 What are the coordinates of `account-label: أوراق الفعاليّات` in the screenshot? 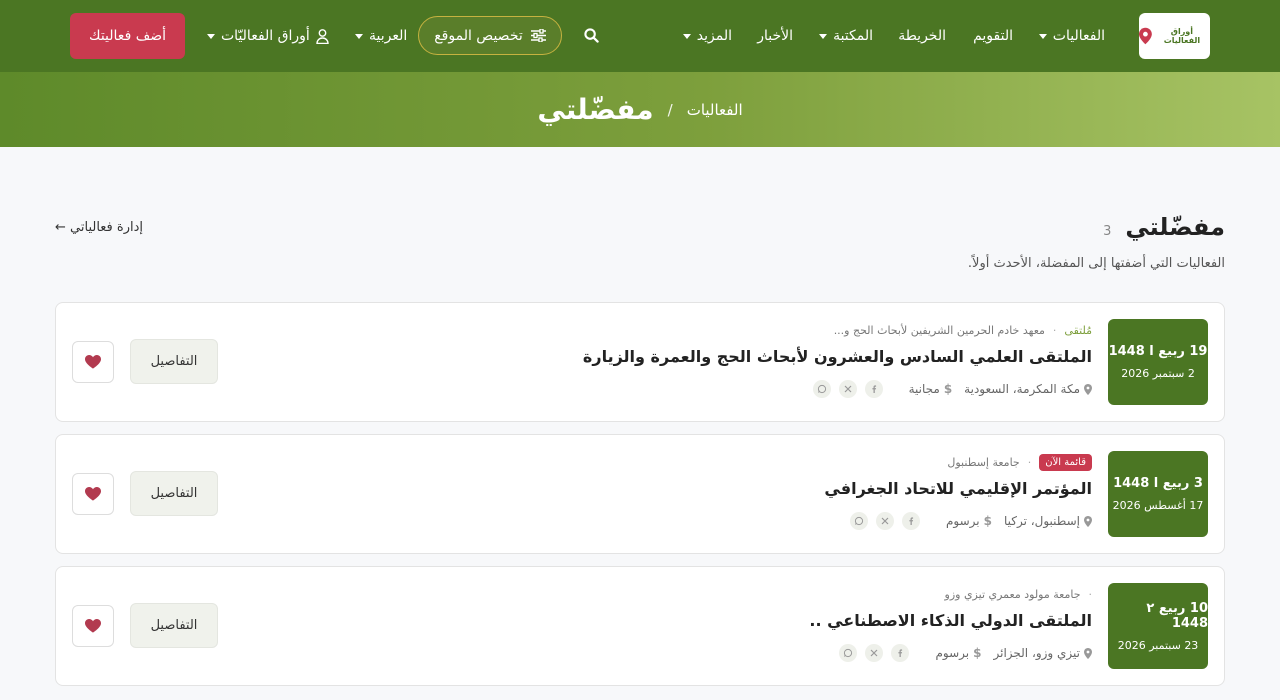 It's located at (265, 36).